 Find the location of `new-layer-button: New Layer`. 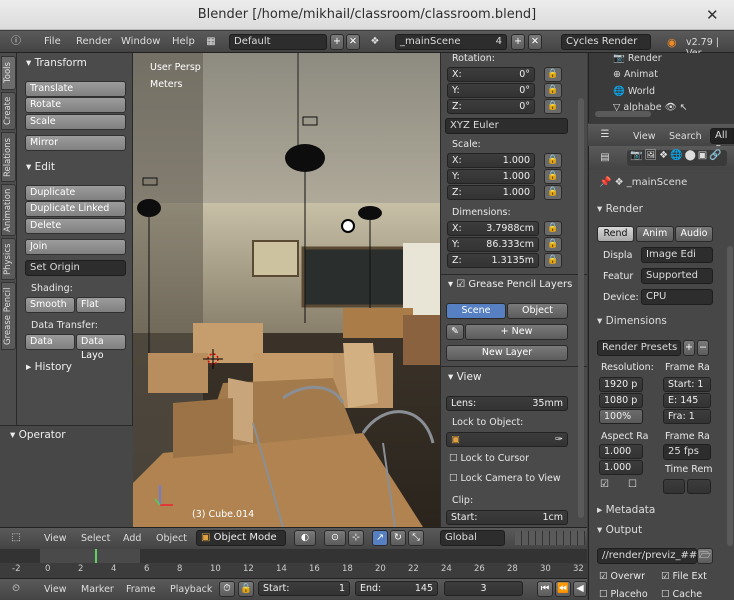

new-layer-button: New Layer is located at coordinates (507, 353).